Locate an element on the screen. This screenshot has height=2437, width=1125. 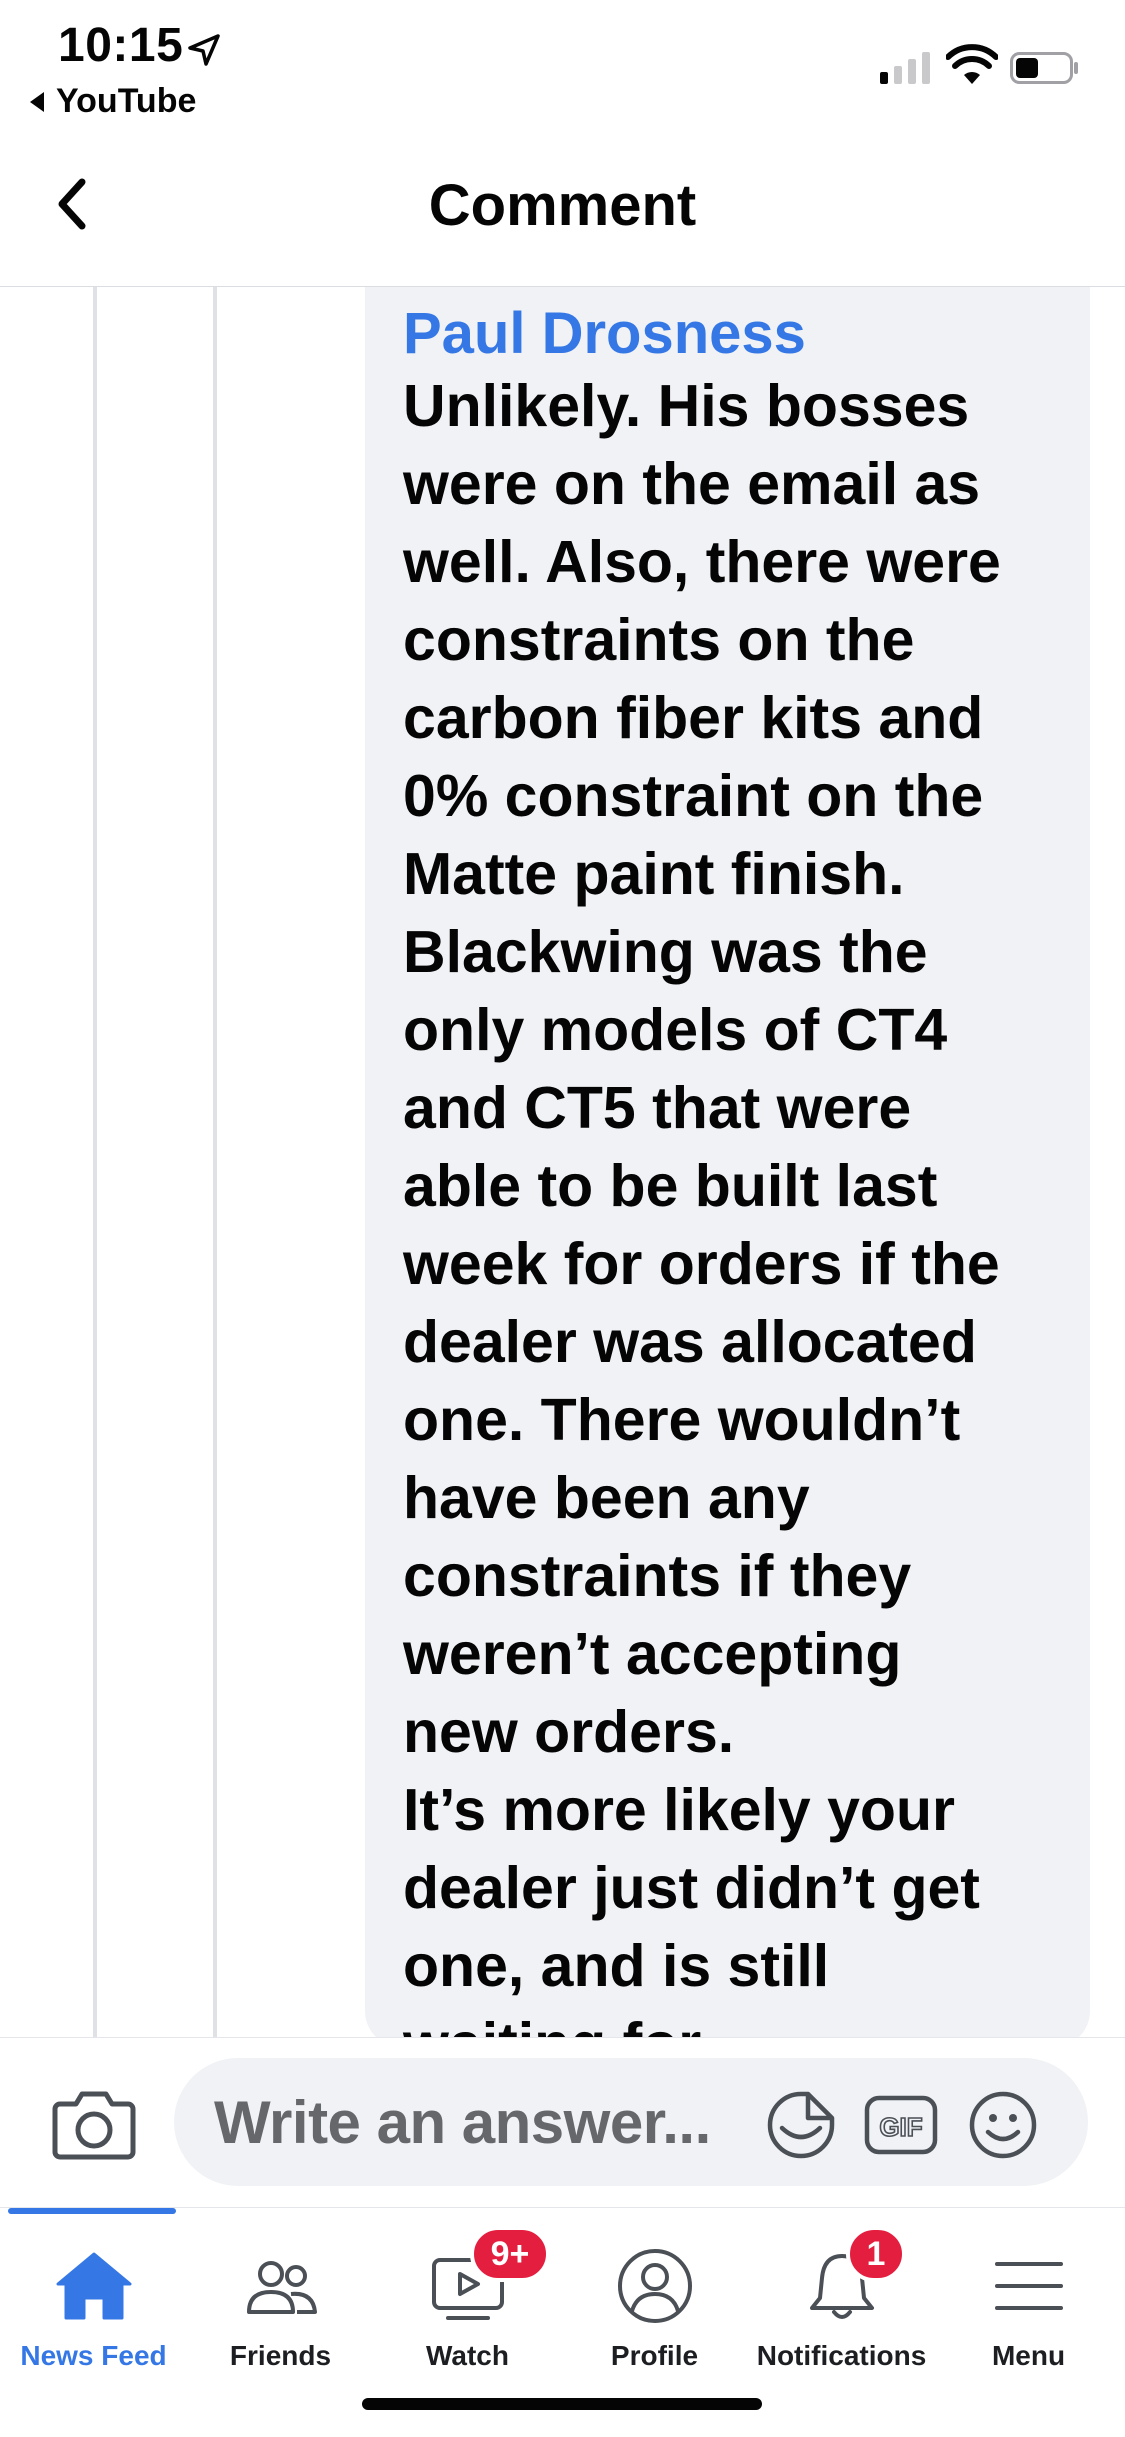
sticker-icon is located at coordinates (801, 2125).